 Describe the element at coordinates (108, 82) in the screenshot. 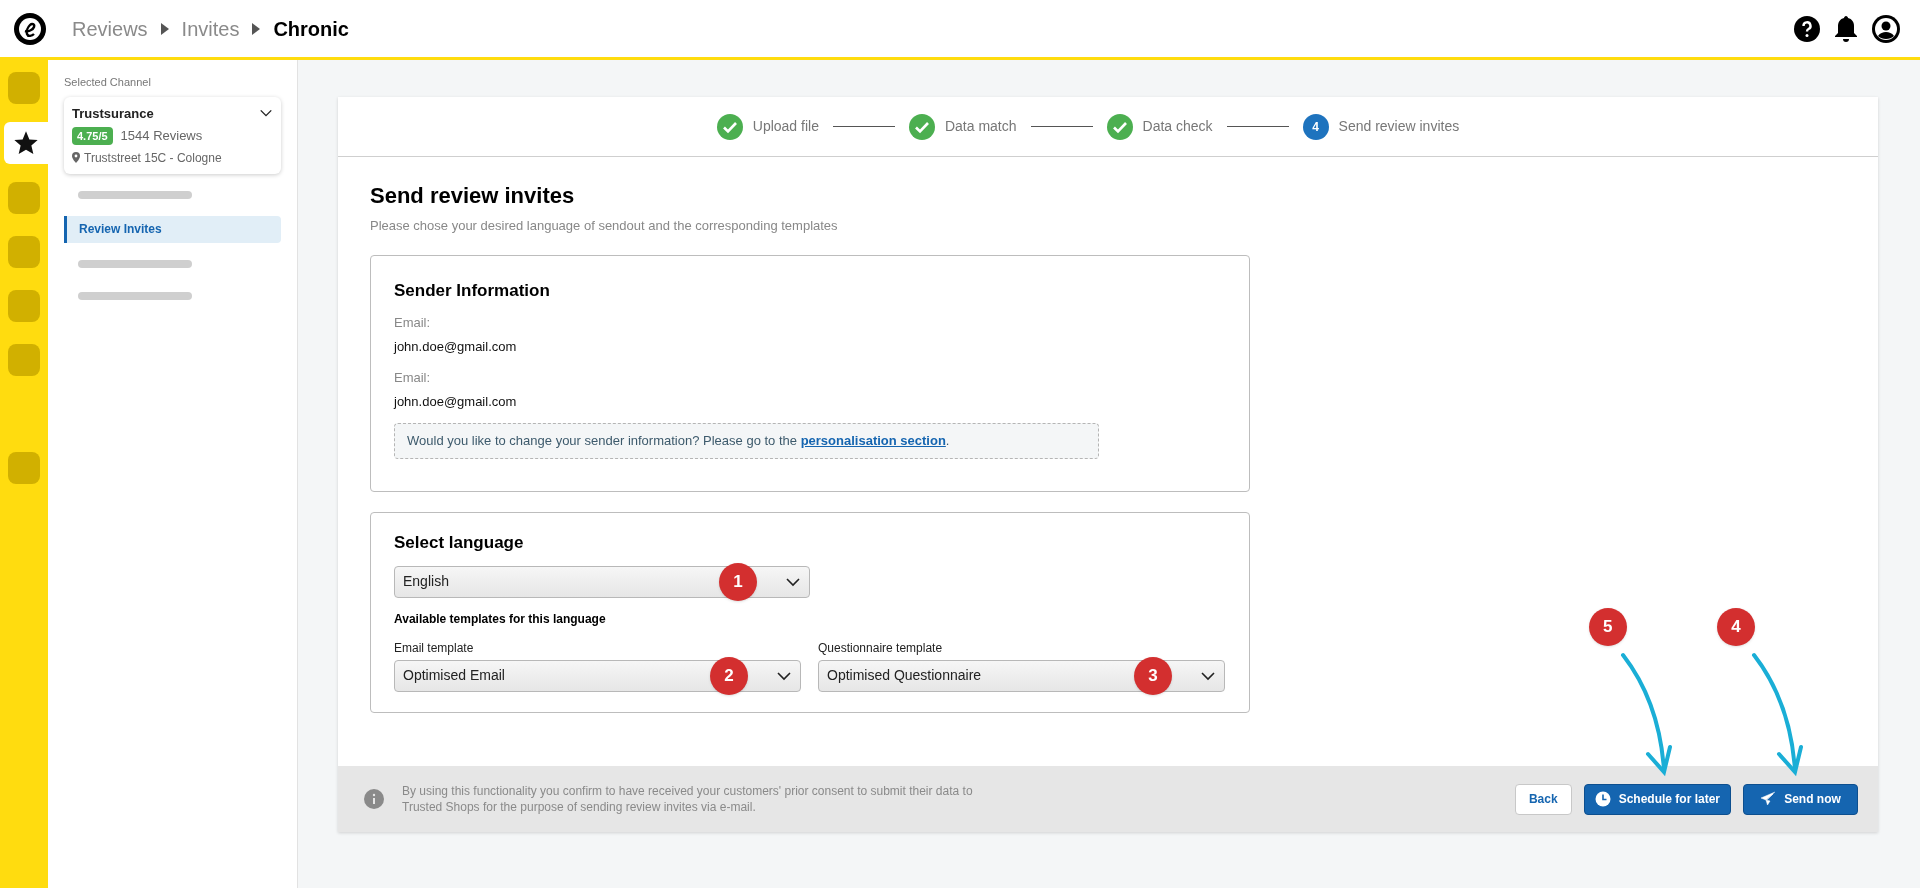

I see `sidebar-heading: Selected Channel` at that location.